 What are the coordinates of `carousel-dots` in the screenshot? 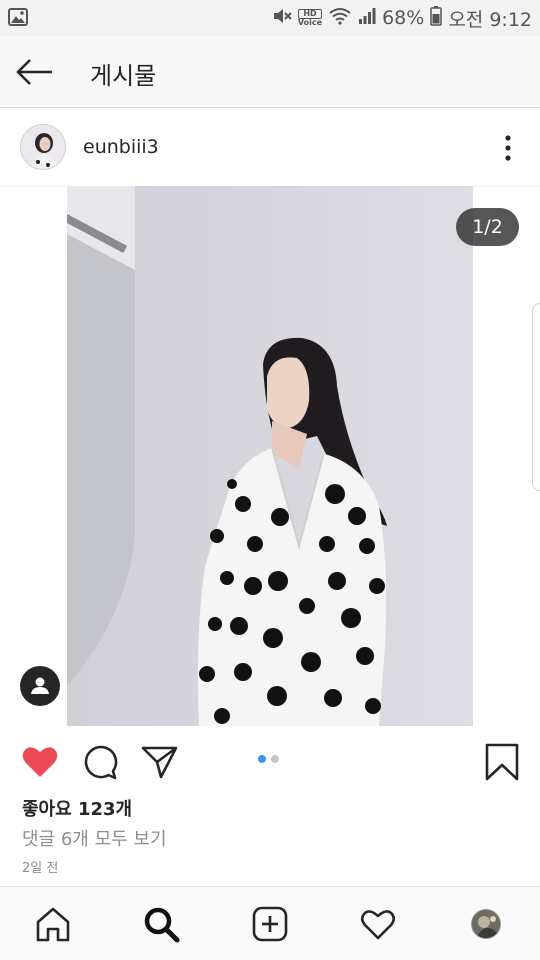 It's located at (268, 759).